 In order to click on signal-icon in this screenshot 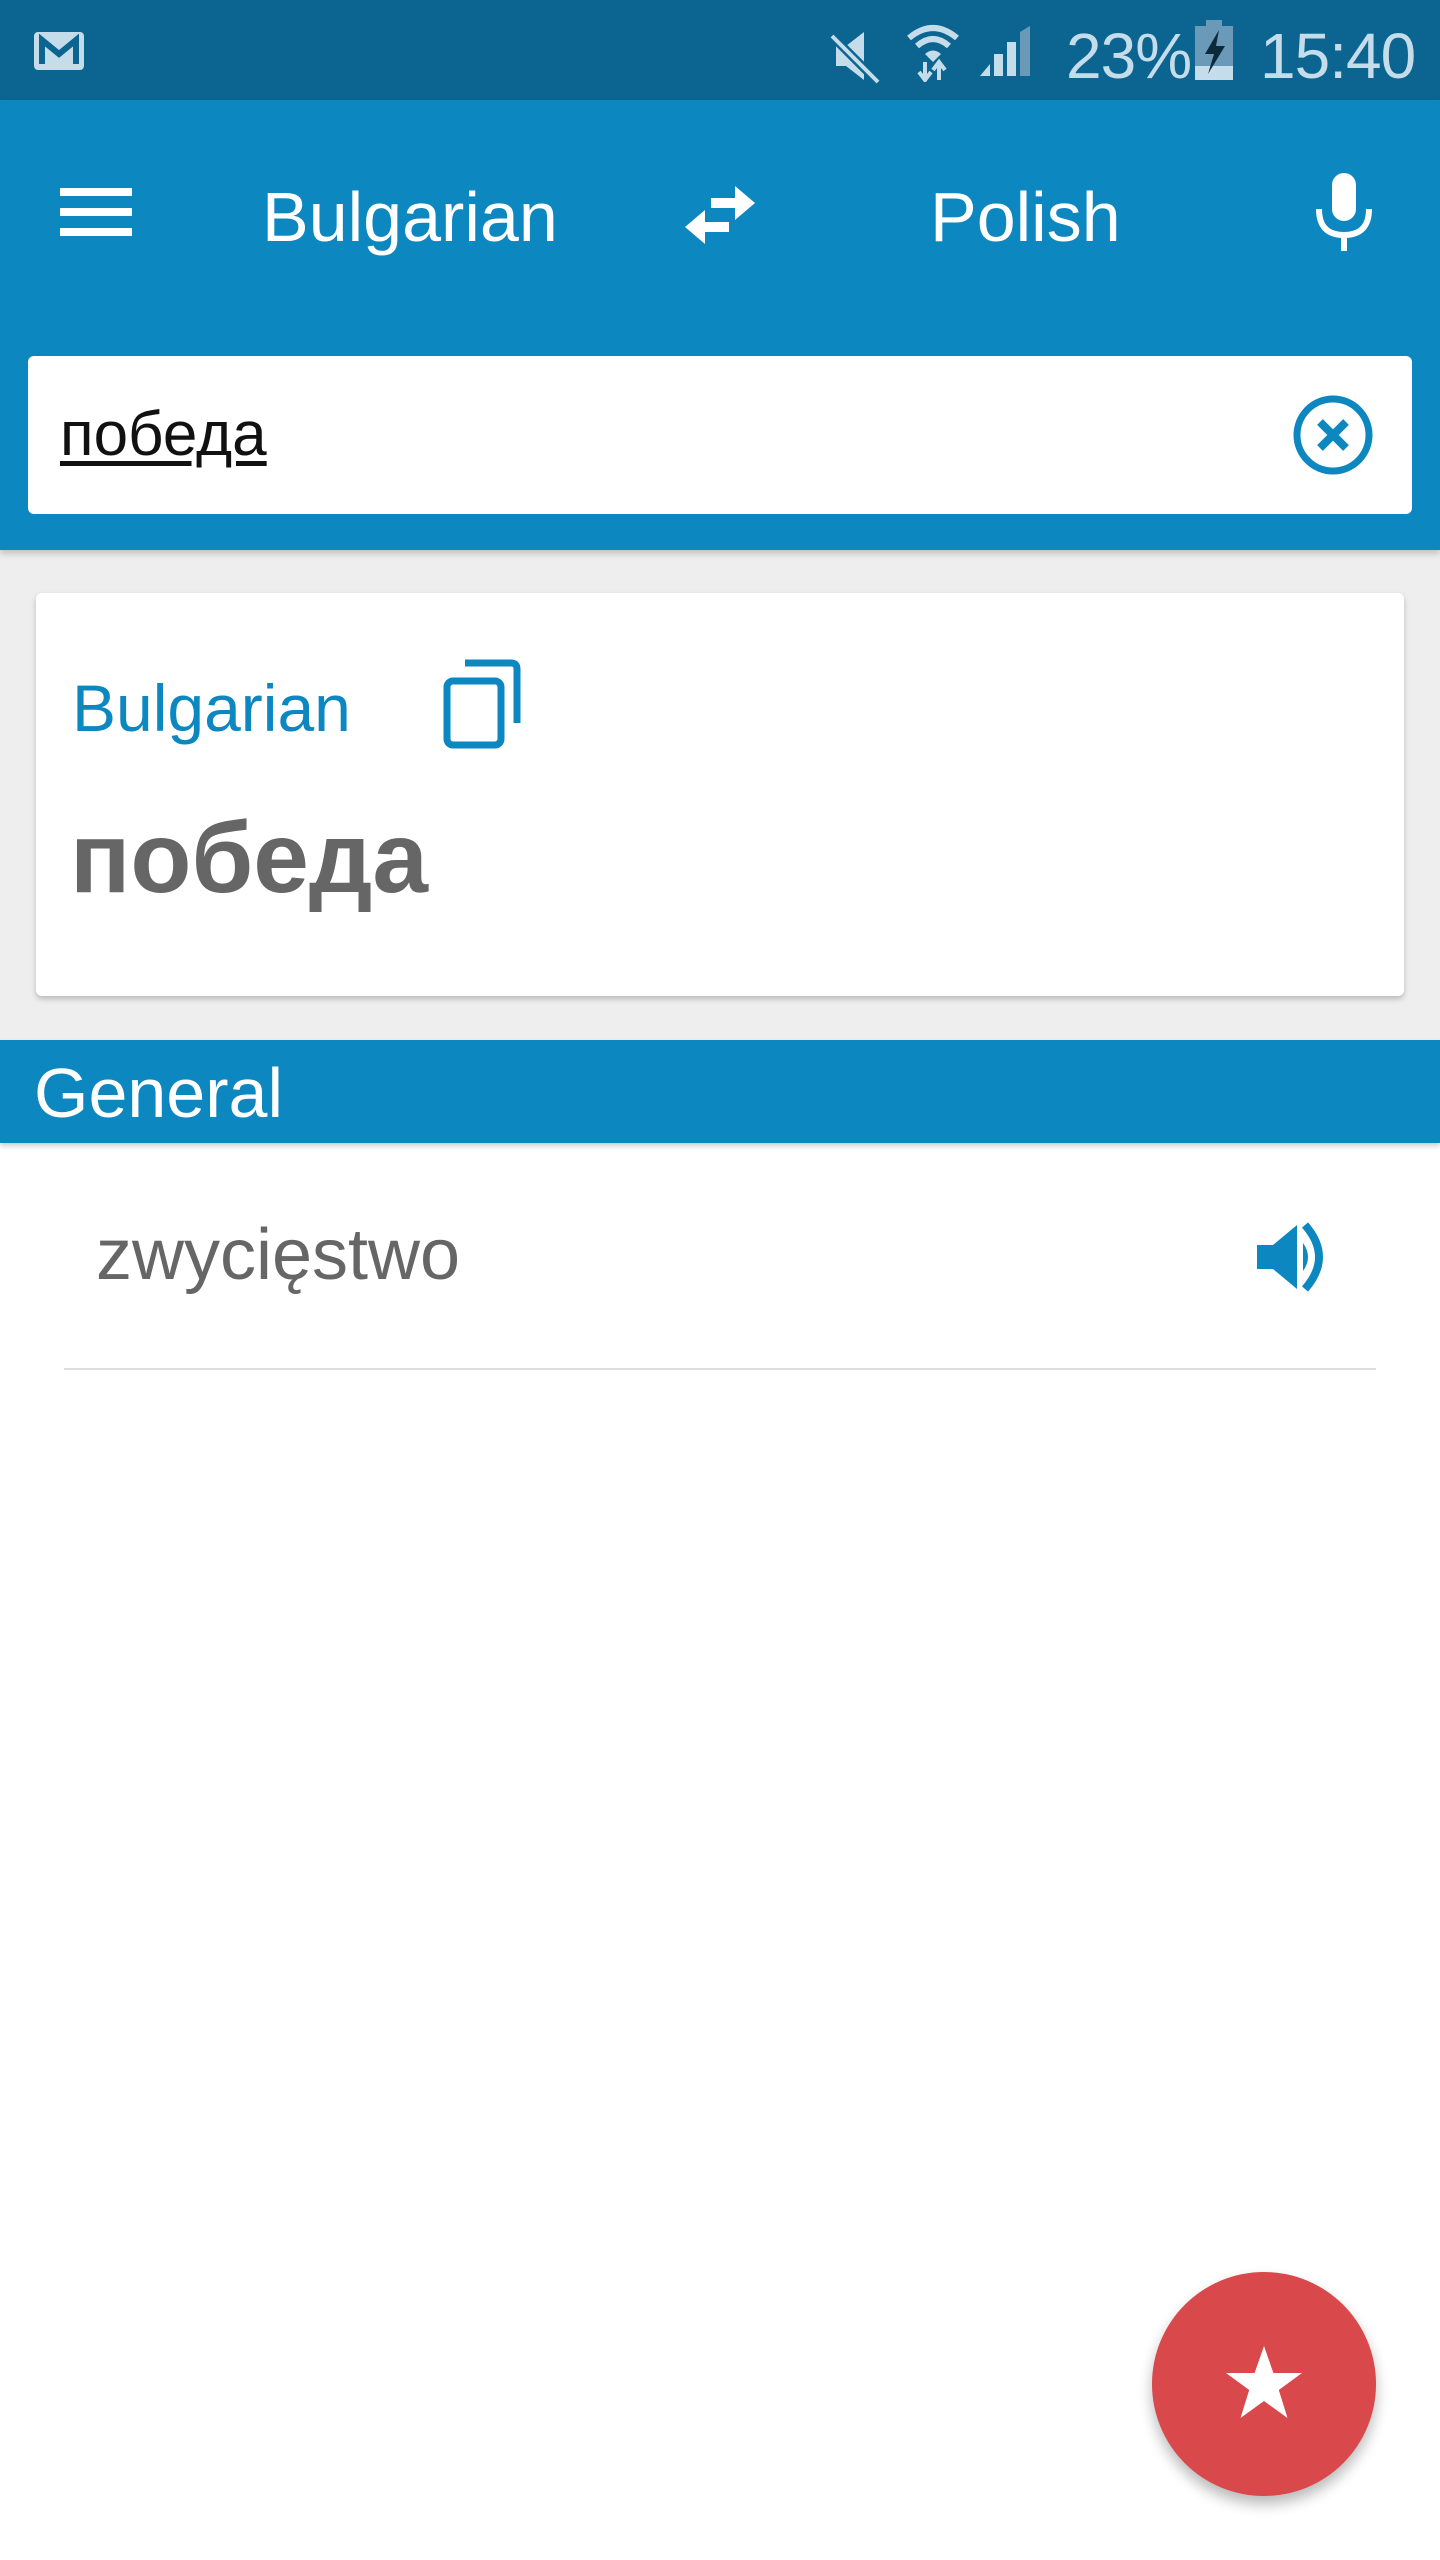, I will do `click(1005, 52)`.